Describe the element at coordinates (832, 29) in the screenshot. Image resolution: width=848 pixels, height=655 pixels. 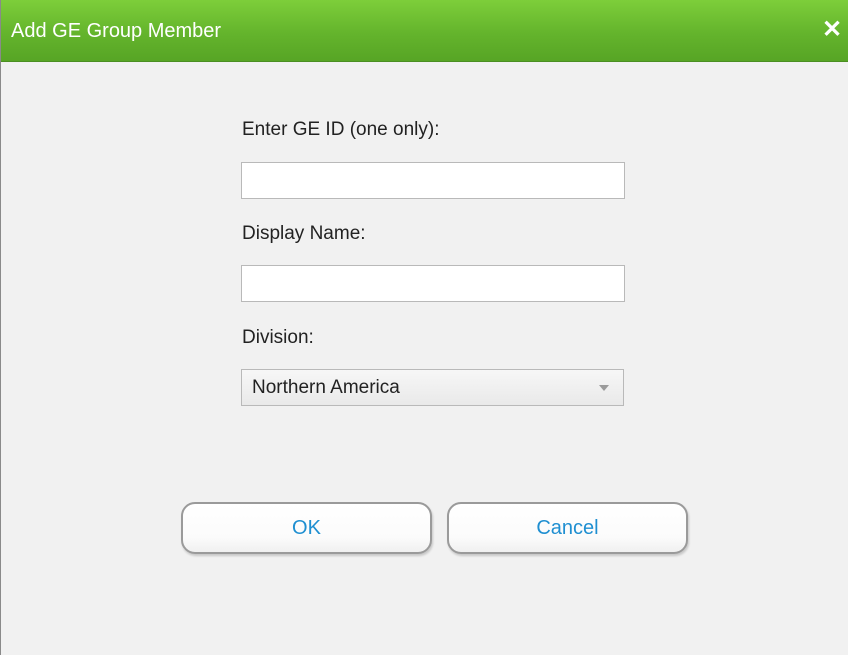
I see `close-icon: ✕` at that location.